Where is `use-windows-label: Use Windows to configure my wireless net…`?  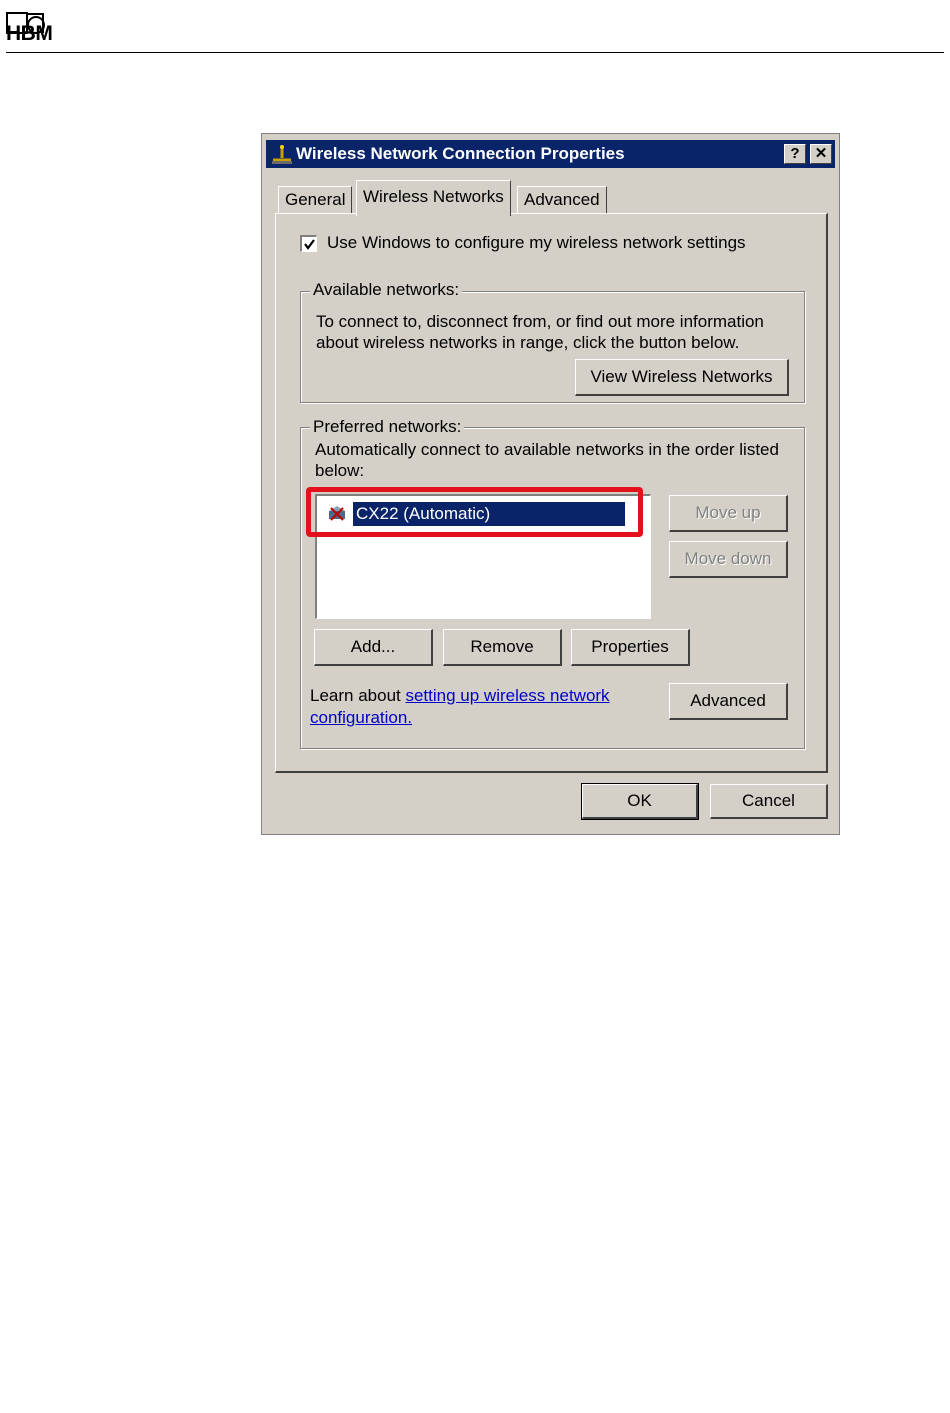
use-windows-label: Use Windows to configure my wireless net… is located at coordinates (536, 243).